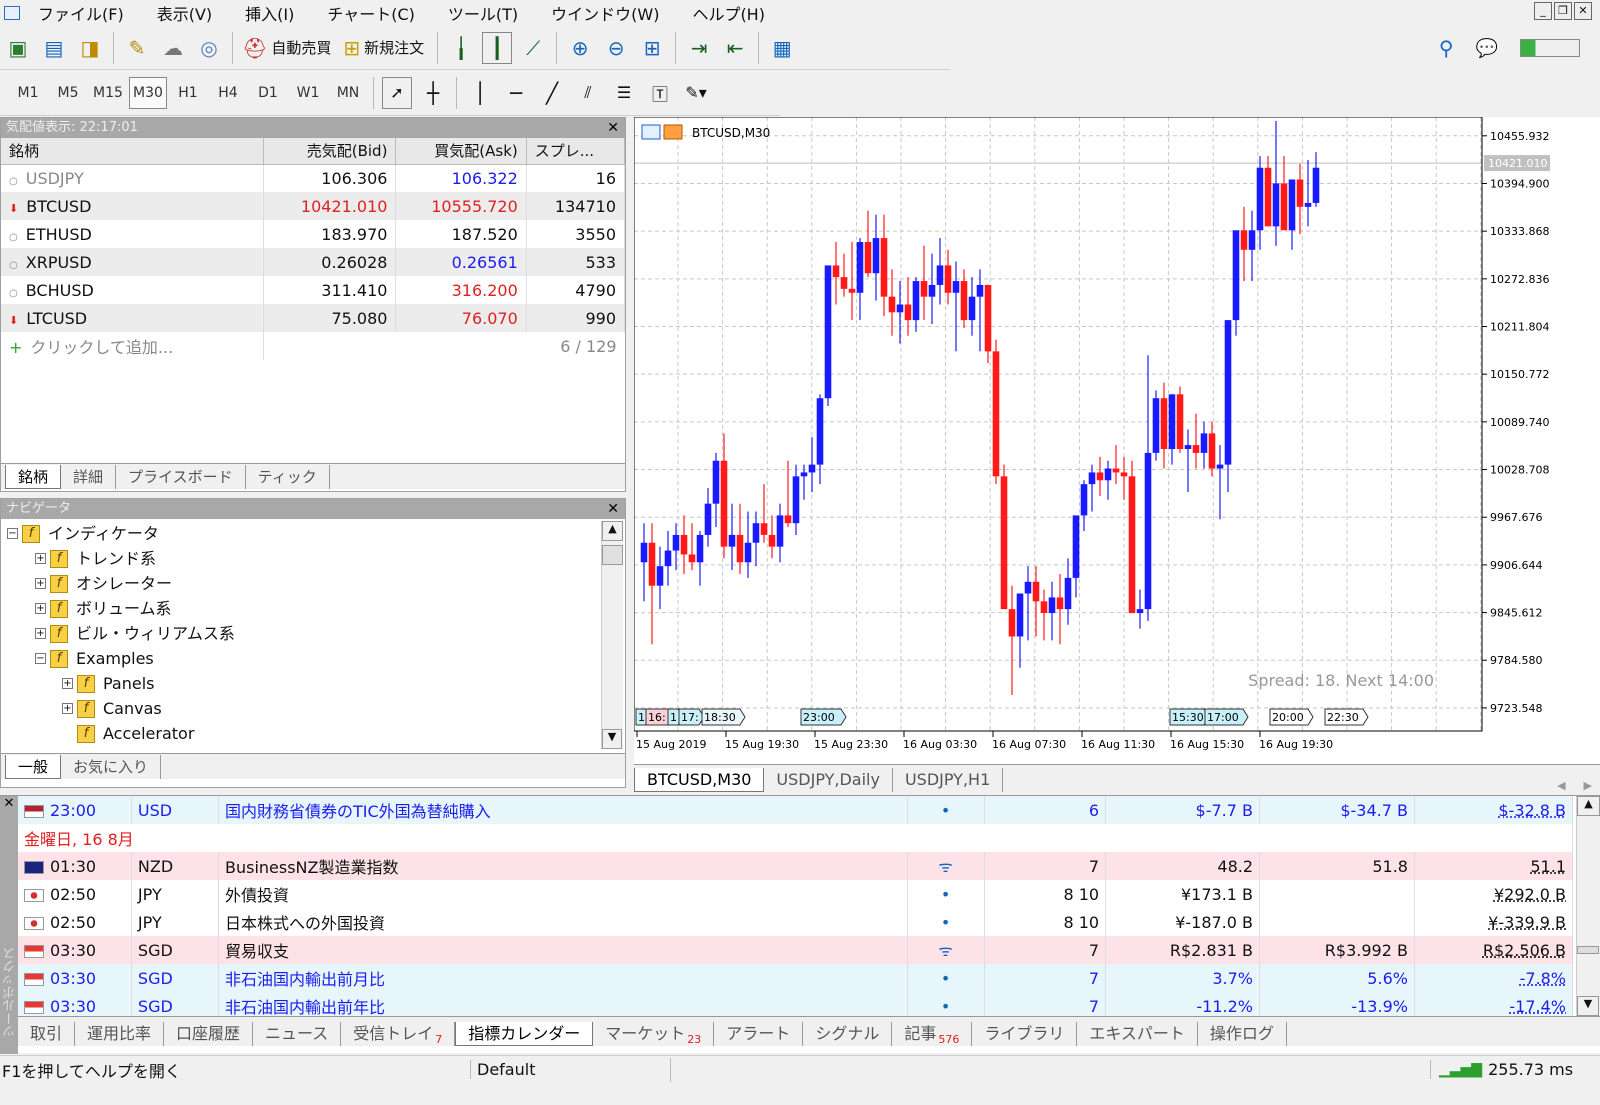 The image size is (1600, 1105). I want to click on tab-toolbox-7: アラート, so click(759, 1034).